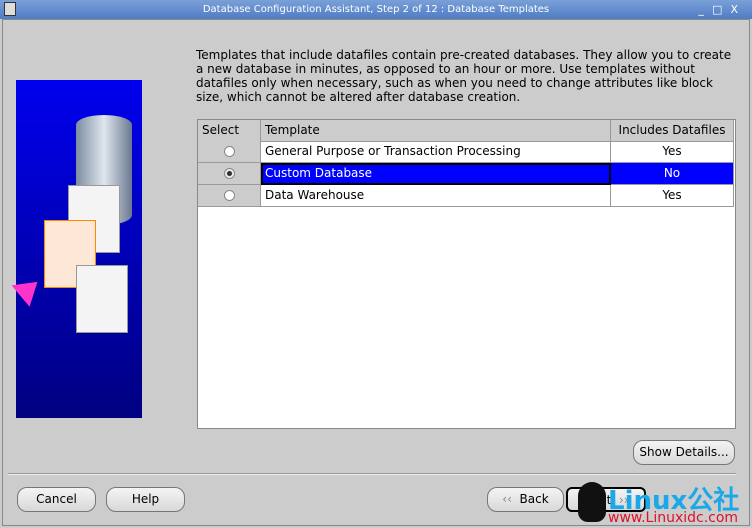 The image size is (752, 528). Describe the element at coordinates (10, 9) in the screenshot. I see `app-icon` at that location.